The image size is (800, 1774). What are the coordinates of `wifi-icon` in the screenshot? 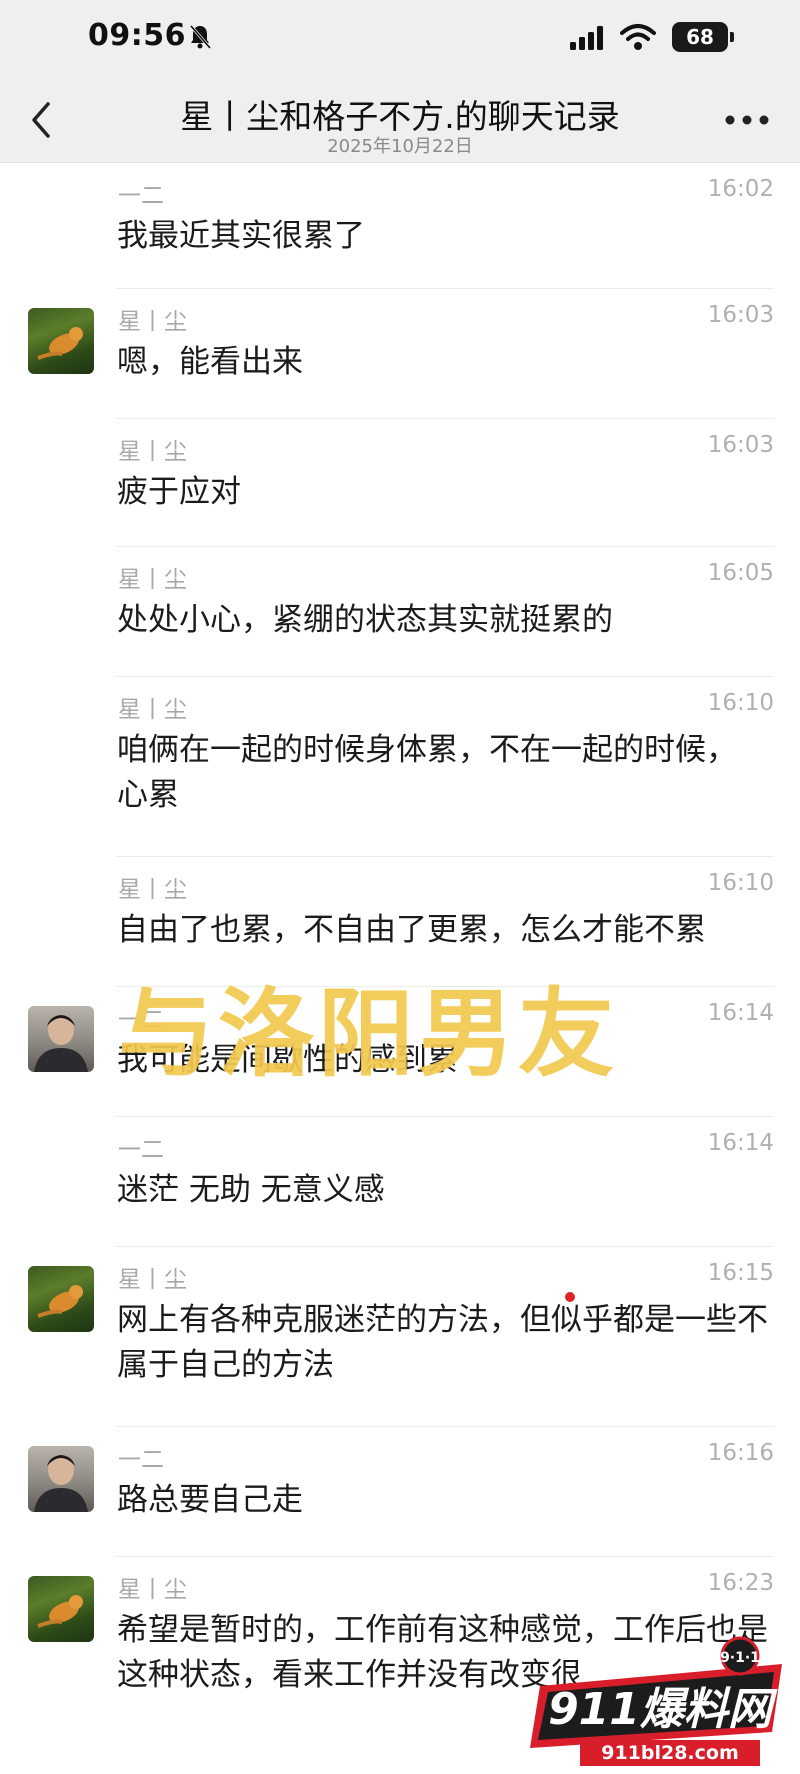 It's located at (638, 37).